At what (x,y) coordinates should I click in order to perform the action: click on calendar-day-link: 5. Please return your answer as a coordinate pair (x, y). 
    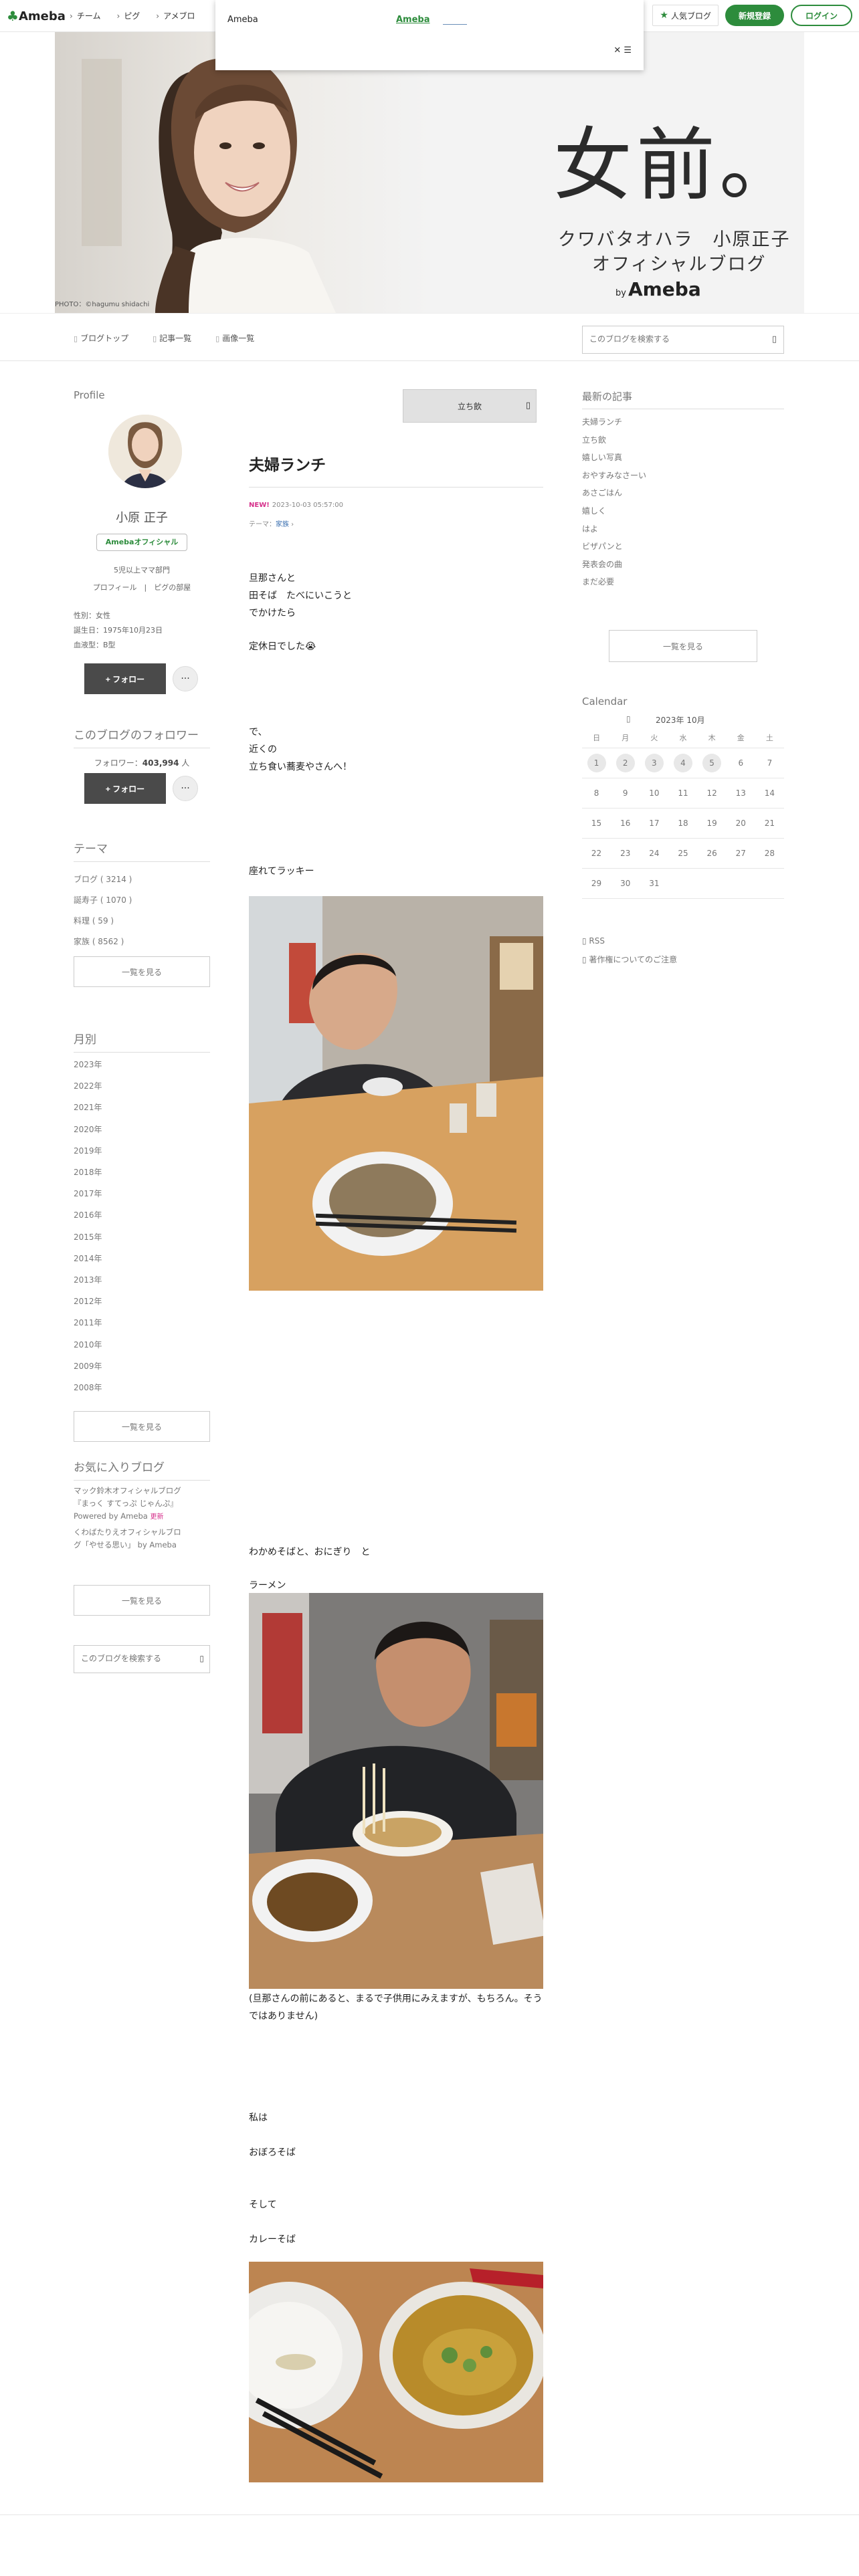
    Looking at the image, I should click on (712, 763).